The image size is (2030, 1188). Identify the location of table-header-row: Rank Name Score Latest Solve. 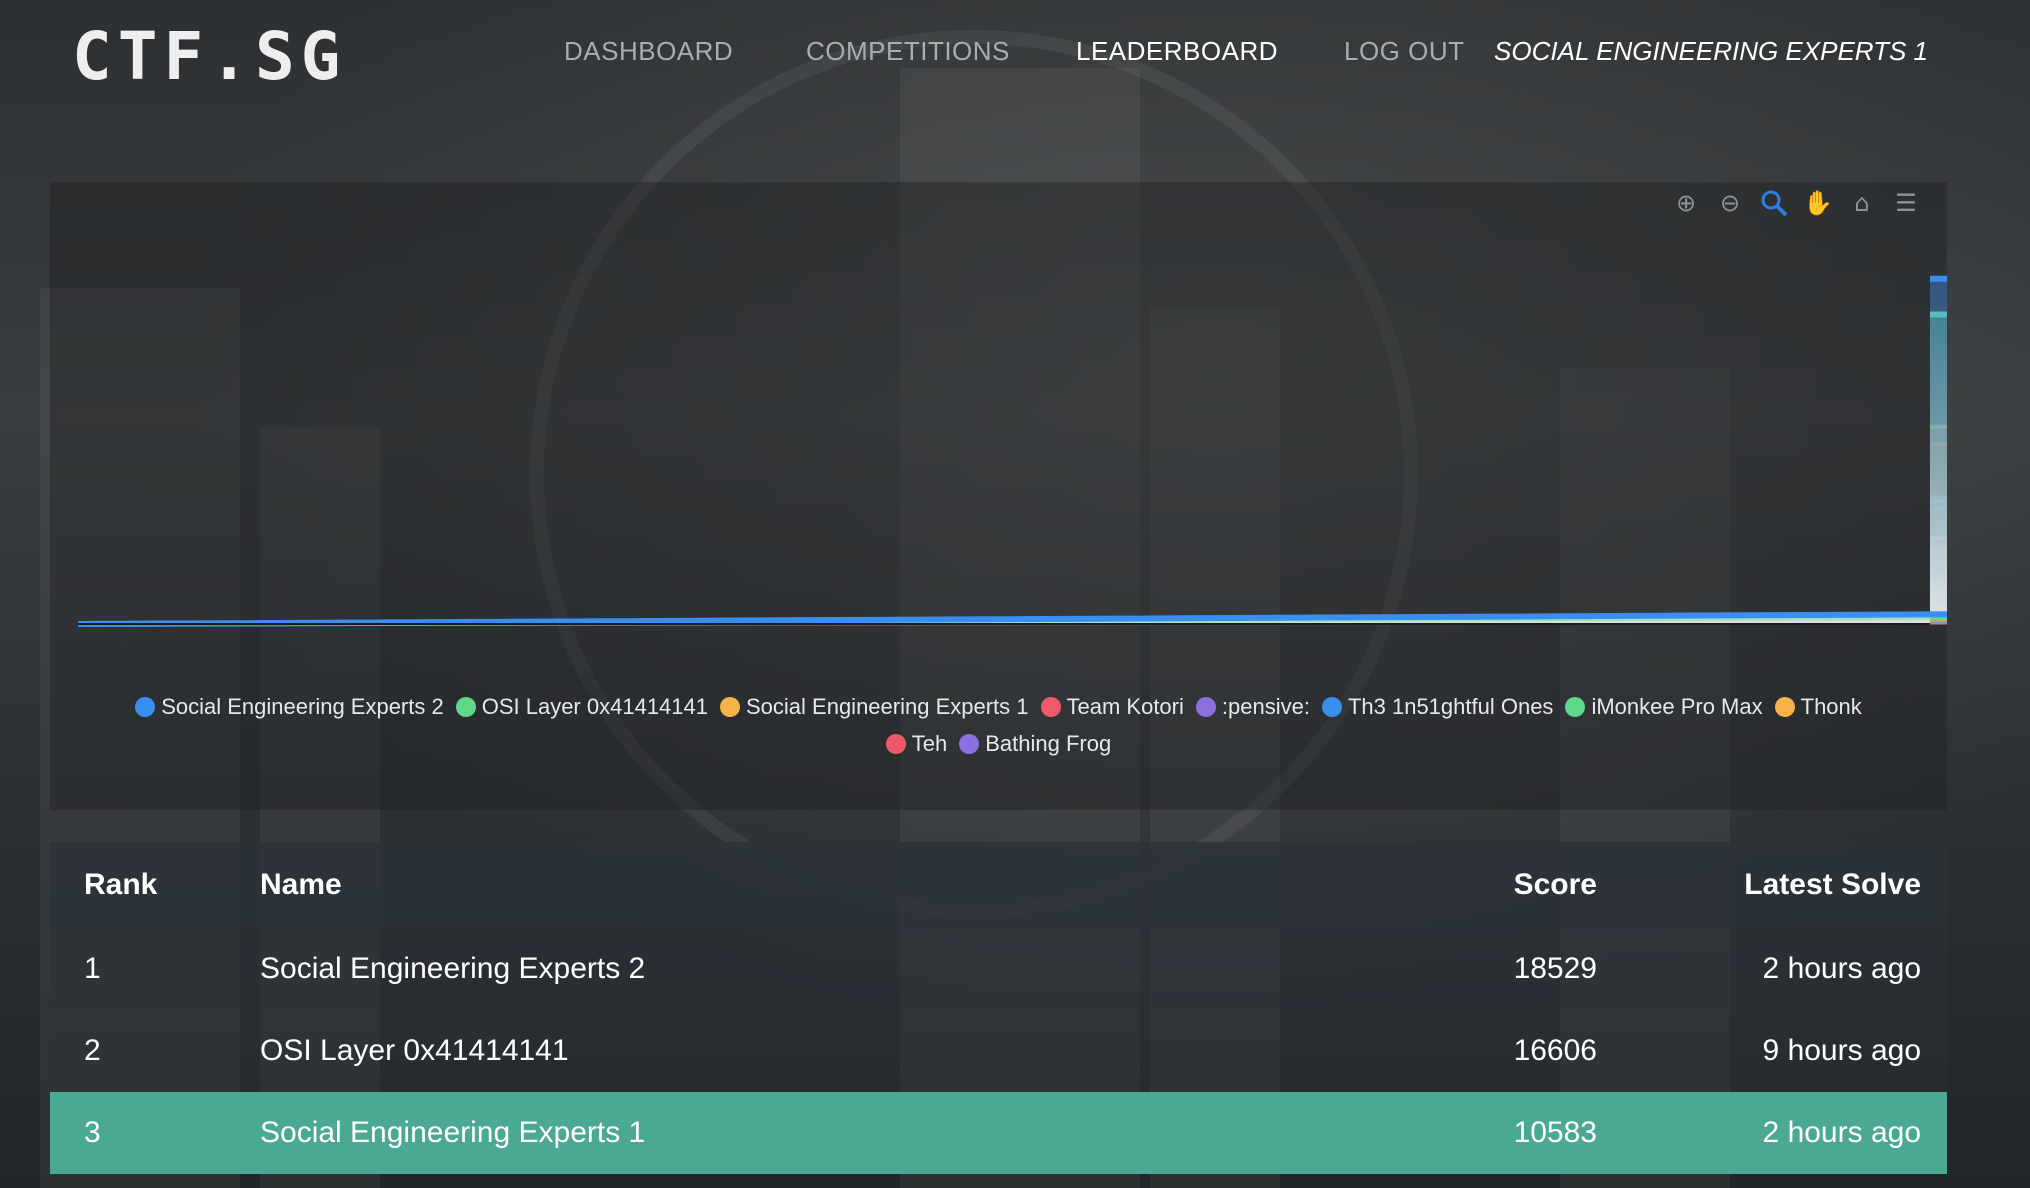
(998, 885).